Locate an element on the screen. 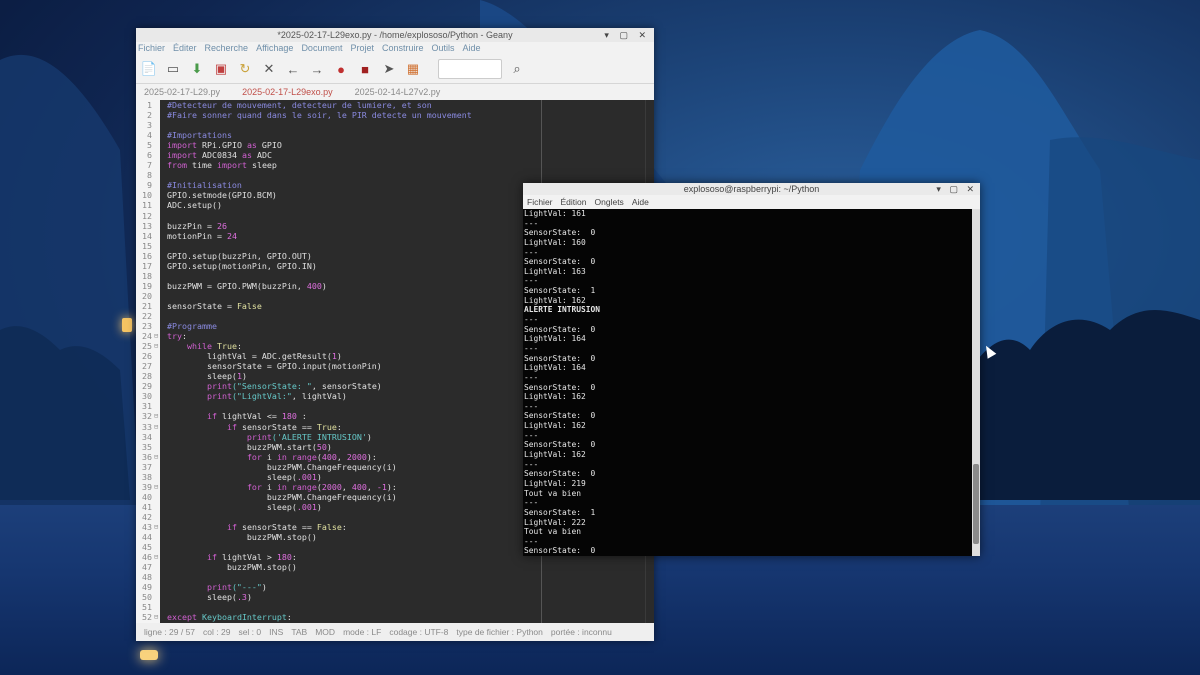 The width and height of the screenshot is (1200, 675). terminal-titlebar: explososo@raspberrypi: ~/Python ▾ ▢ ✕ is located at coordinates (751, 189).